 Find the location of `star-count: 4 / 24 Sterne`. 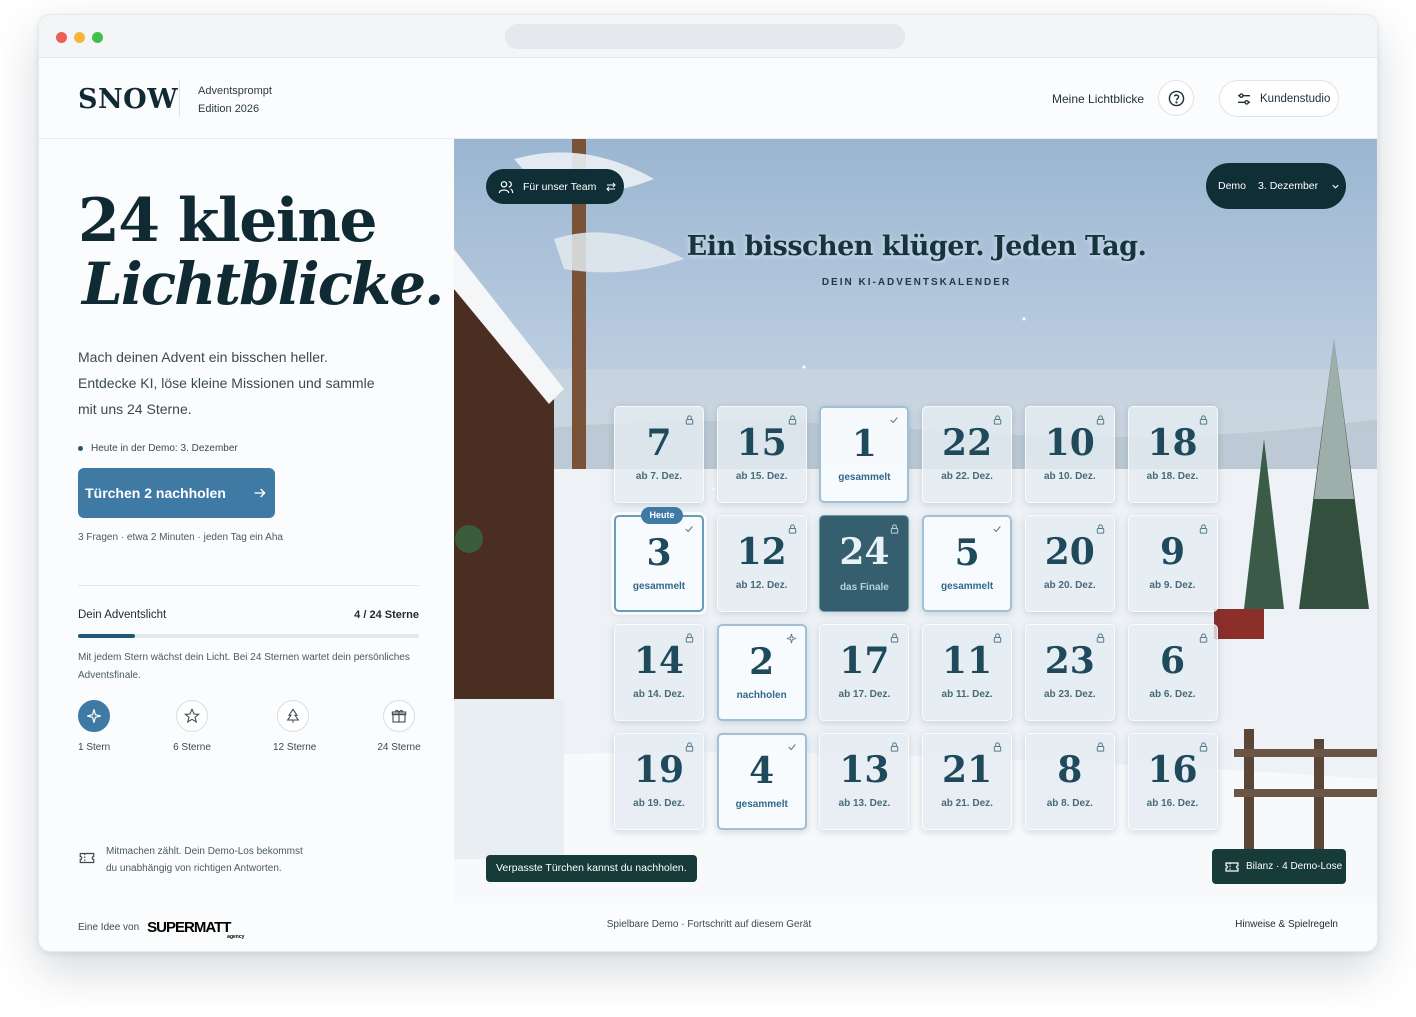

star-count: 4 / 24 Sterne is located at coordinates (386, 615).